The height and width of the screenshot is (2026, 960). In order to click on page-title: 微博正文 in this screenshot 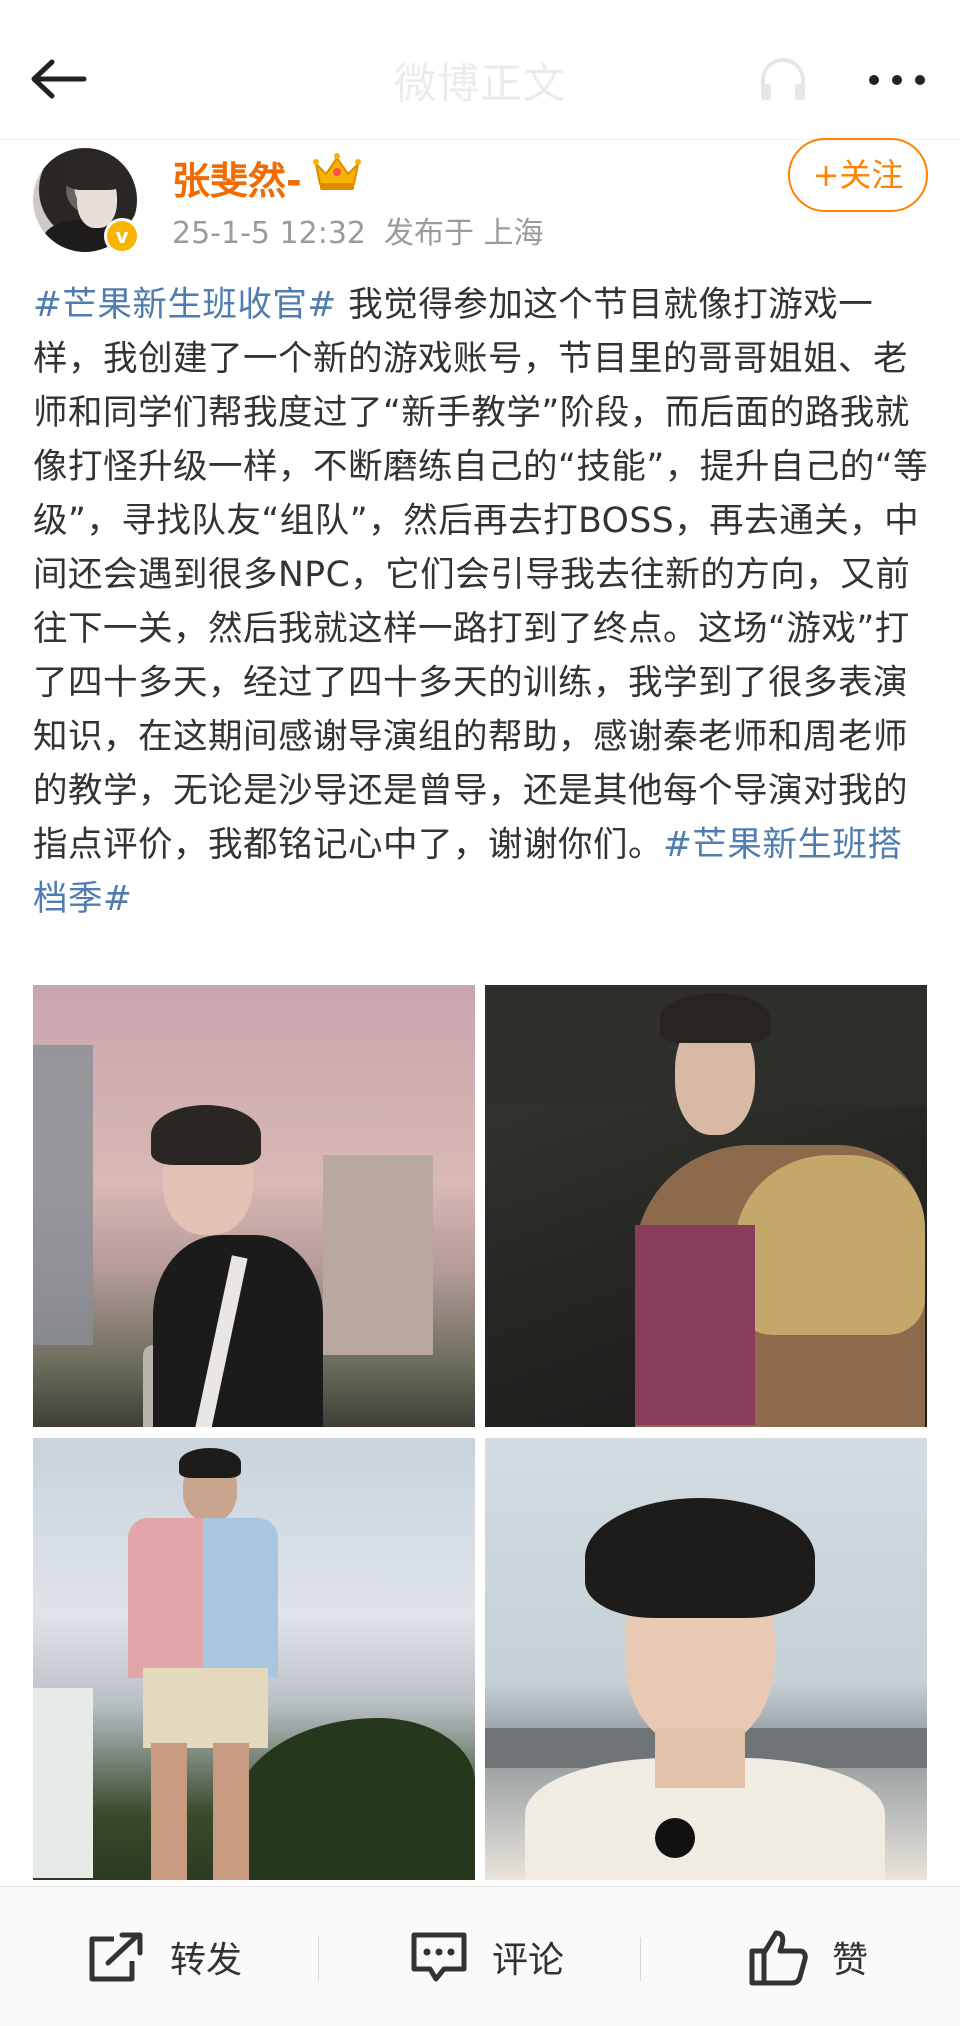, I will do `click(479, 83)`.